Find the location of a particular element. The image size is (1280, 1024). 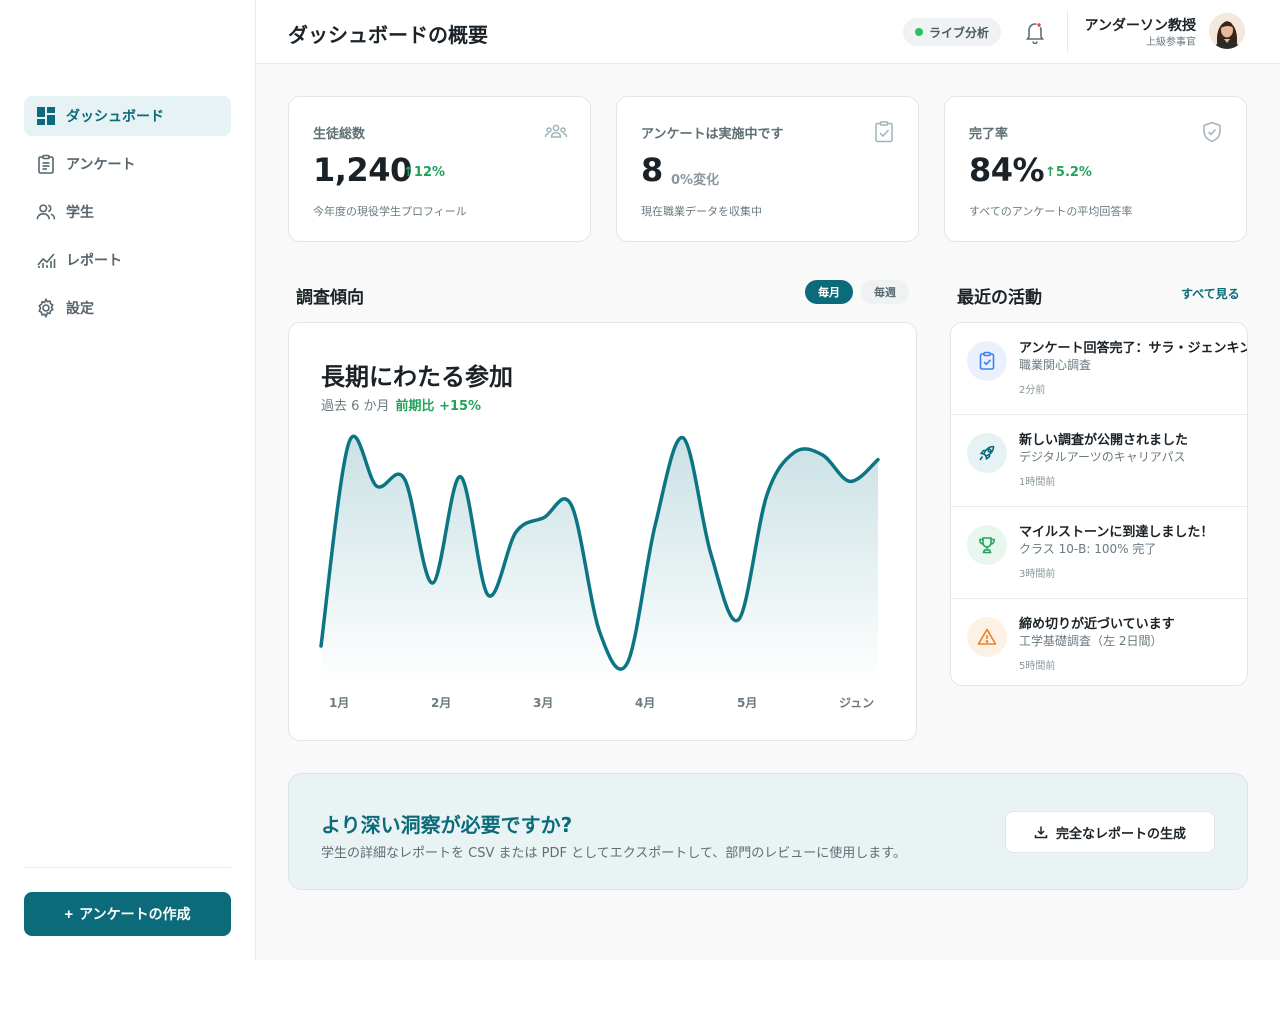

gear-icon is located at coordinates (46, 308).